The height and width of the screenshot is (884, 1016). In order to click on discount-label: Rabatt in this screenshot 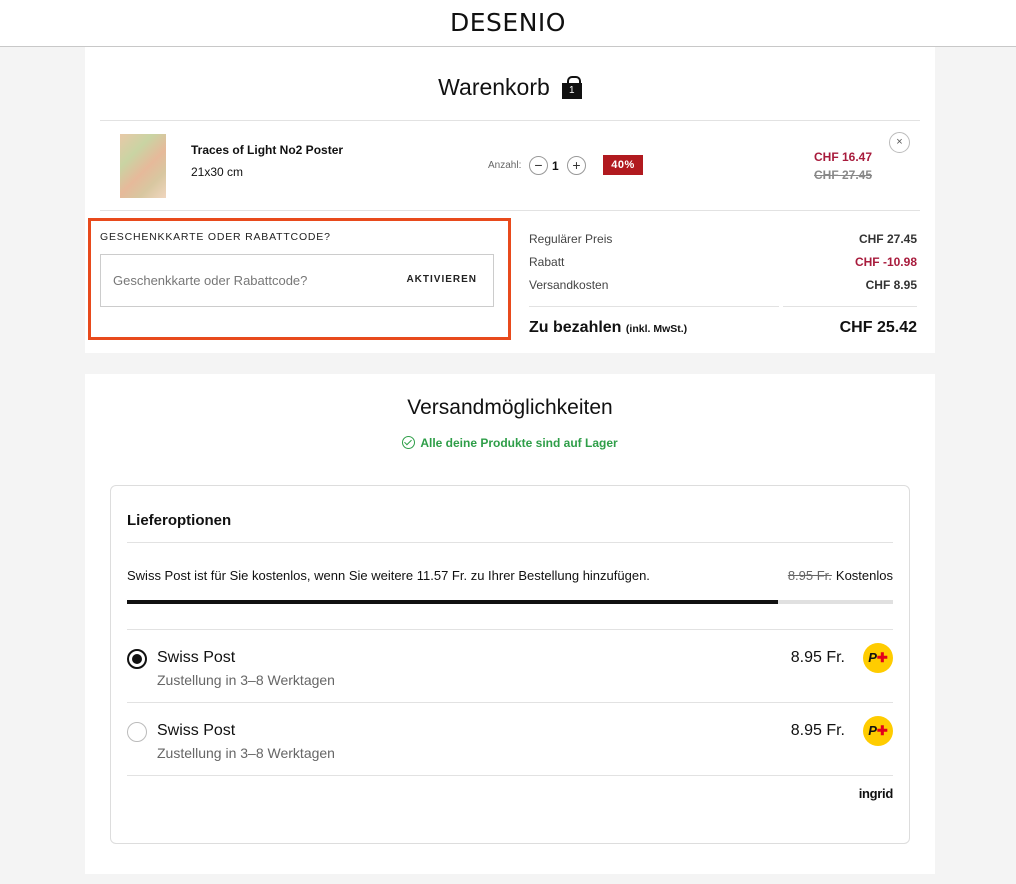, I will do `click(547, 262)`.